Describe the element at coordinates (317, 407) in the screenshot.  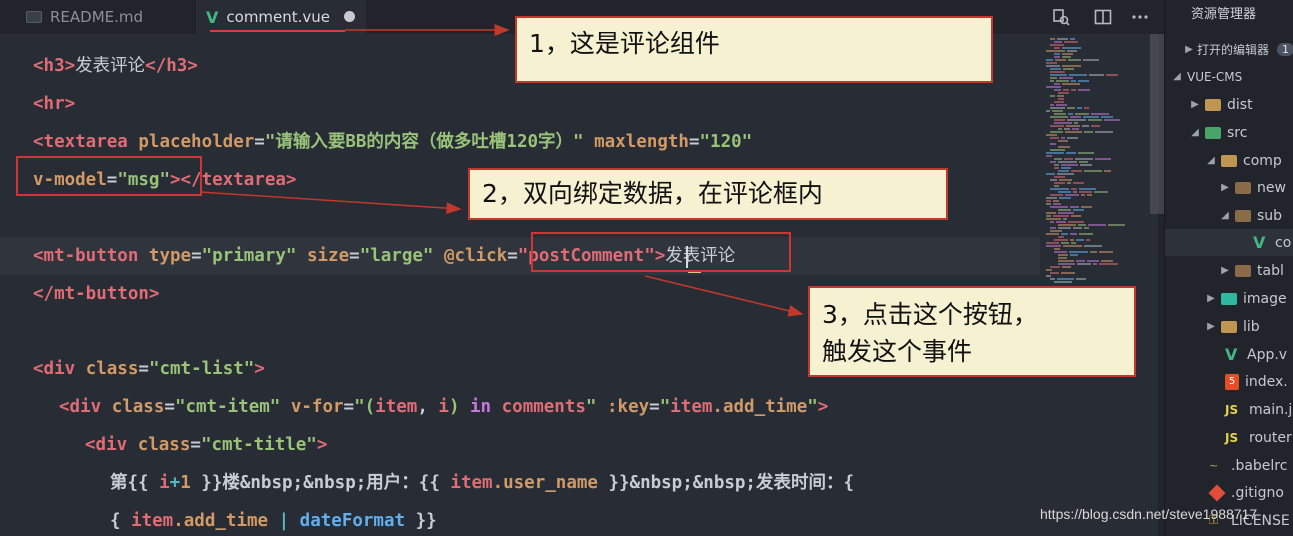
I see `code-token: v-for` at that location.